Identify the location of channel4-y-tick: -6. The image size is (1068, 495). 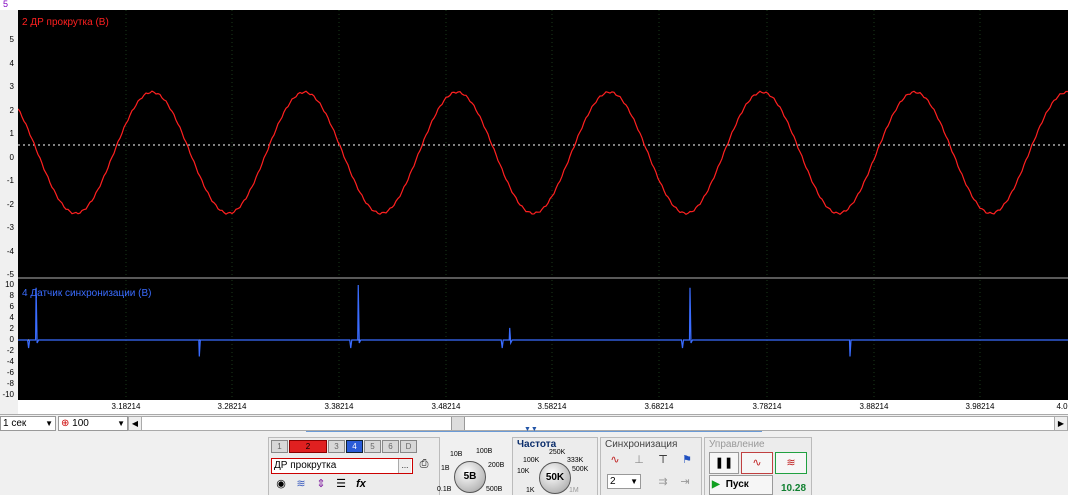
(10, 372).